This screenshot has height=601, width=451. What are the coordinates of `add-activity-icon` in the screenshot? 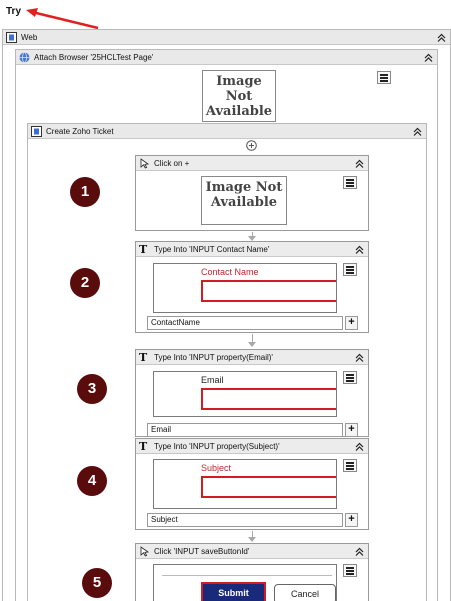 It's located at (251, 145).